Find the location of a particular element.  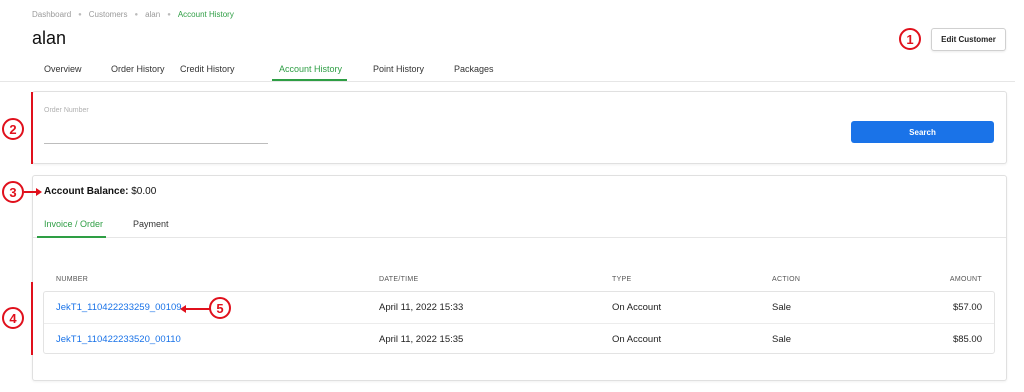

annotation-marker-3: 3 is located at coordinates (13, 192).